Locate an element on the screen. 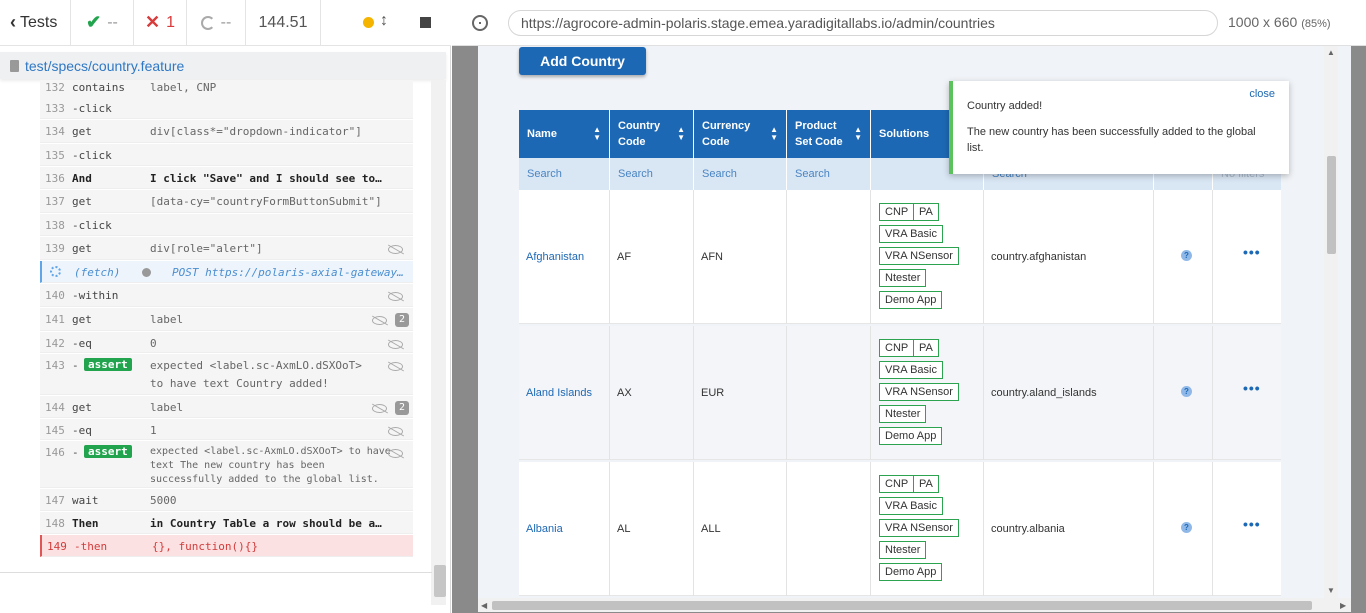  autoscroll-icon: ↕ is located at coordinates (384, 21).